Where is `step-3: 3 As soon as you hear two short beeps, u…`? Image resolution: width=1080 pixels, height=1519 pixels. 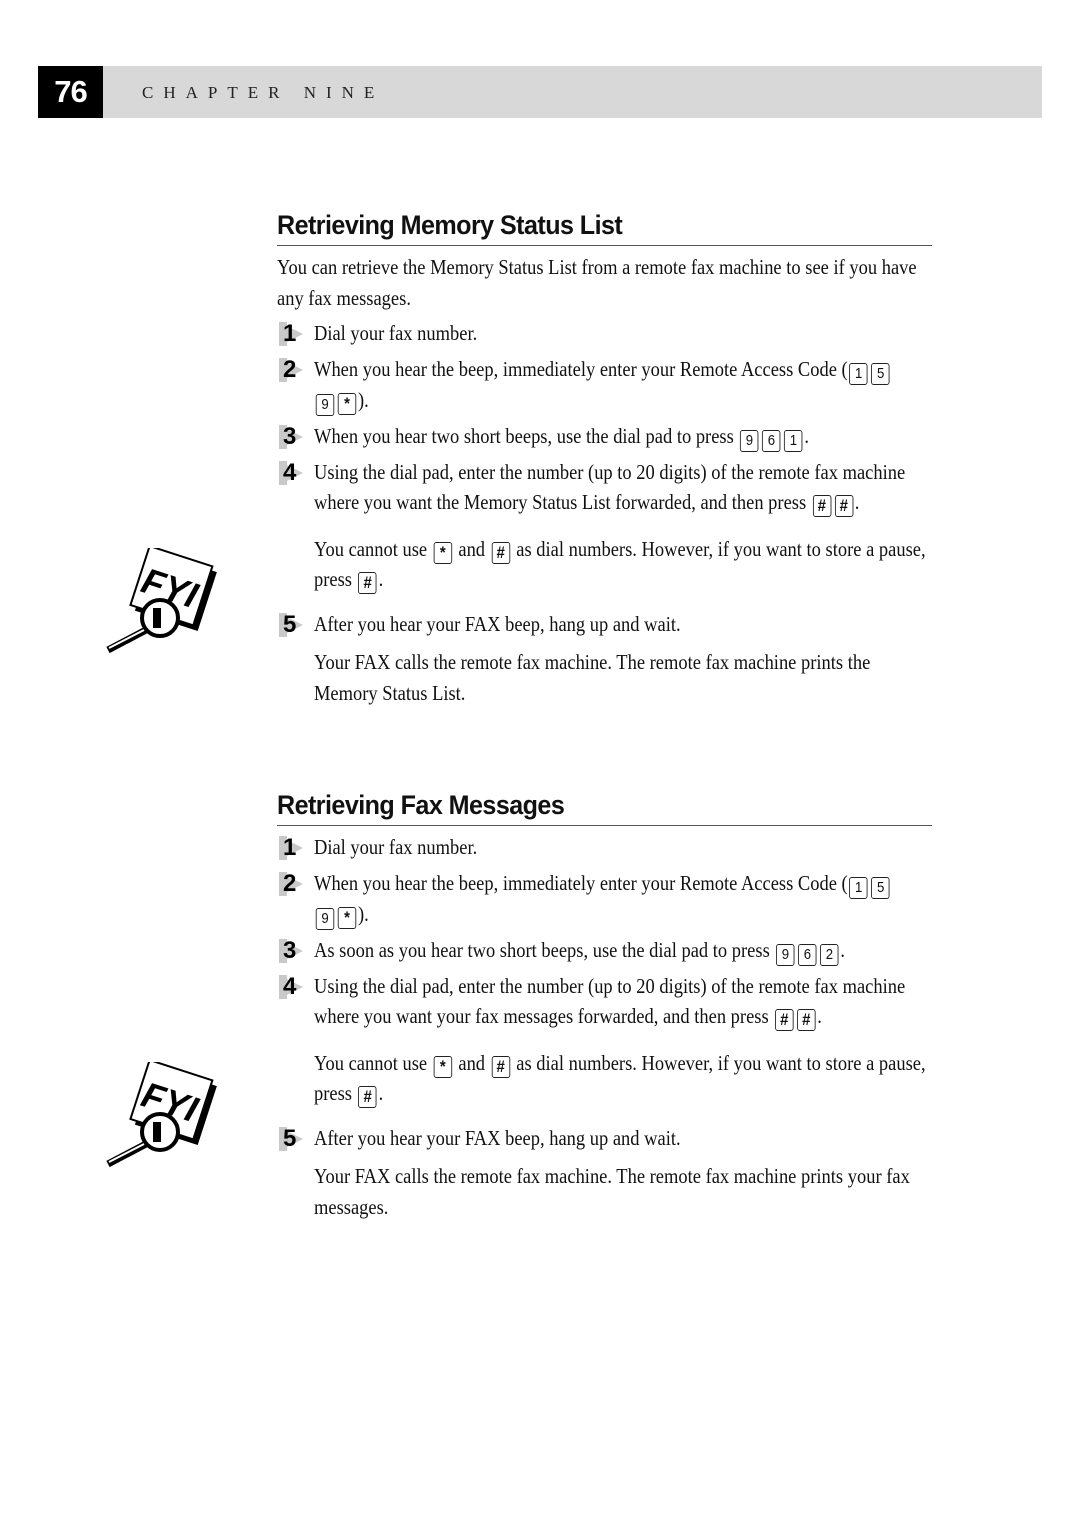 step-3: 3 As soon as you hear two short beeps, u… is located at coordinates (604, 950).